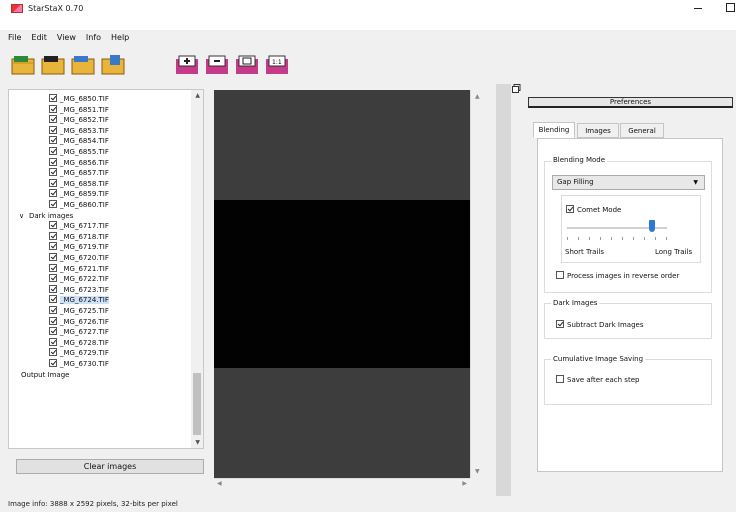  Describe the element at coordinates (197, 404) in the screenshot. I see `tree-scroll-thumb` at that location.